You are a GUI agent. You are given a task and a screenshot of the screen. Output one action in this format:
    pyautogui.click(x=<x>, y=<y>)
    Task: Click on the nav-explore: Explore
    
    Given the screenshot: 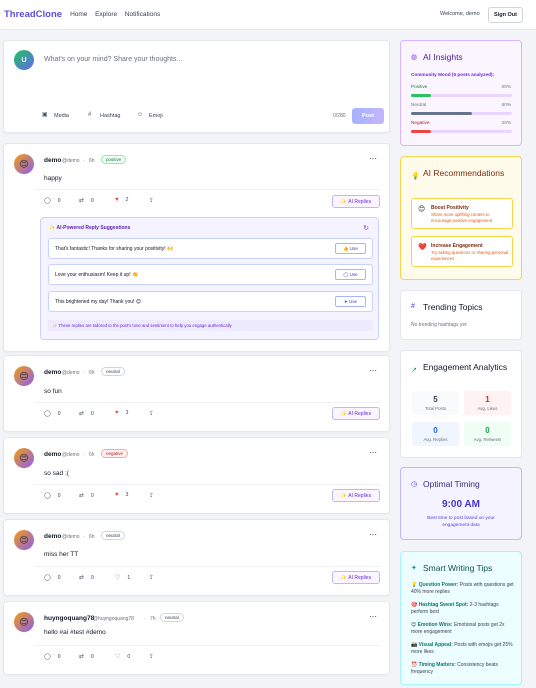 What is the action you would take?
    pyautogui.click(x=106, y=14)
    